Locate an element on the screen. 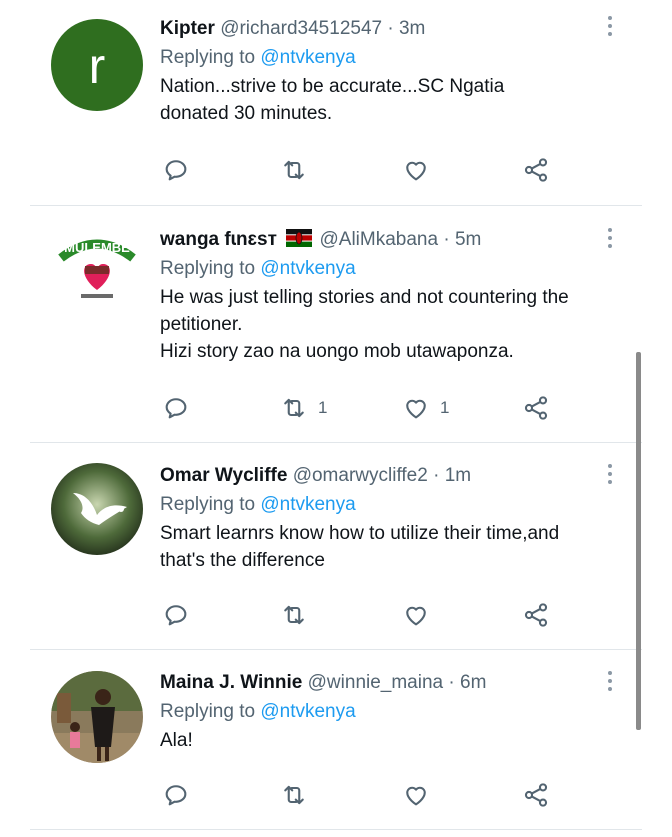  tweet-text: Ala! is located at coordinates (176, 740).